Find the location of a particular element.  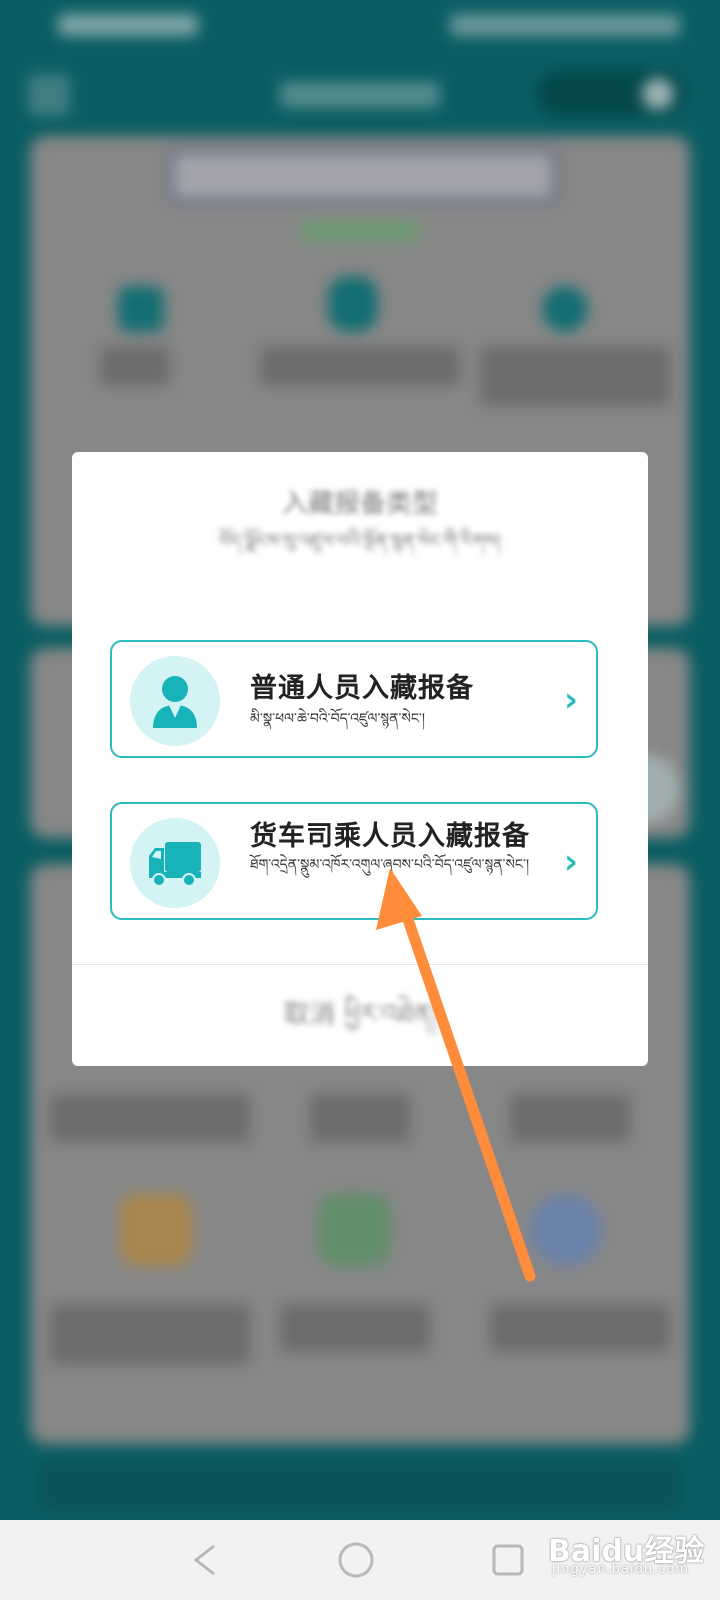

option-title: 普通人员入藏报备 is located at coordinates (362, 688).